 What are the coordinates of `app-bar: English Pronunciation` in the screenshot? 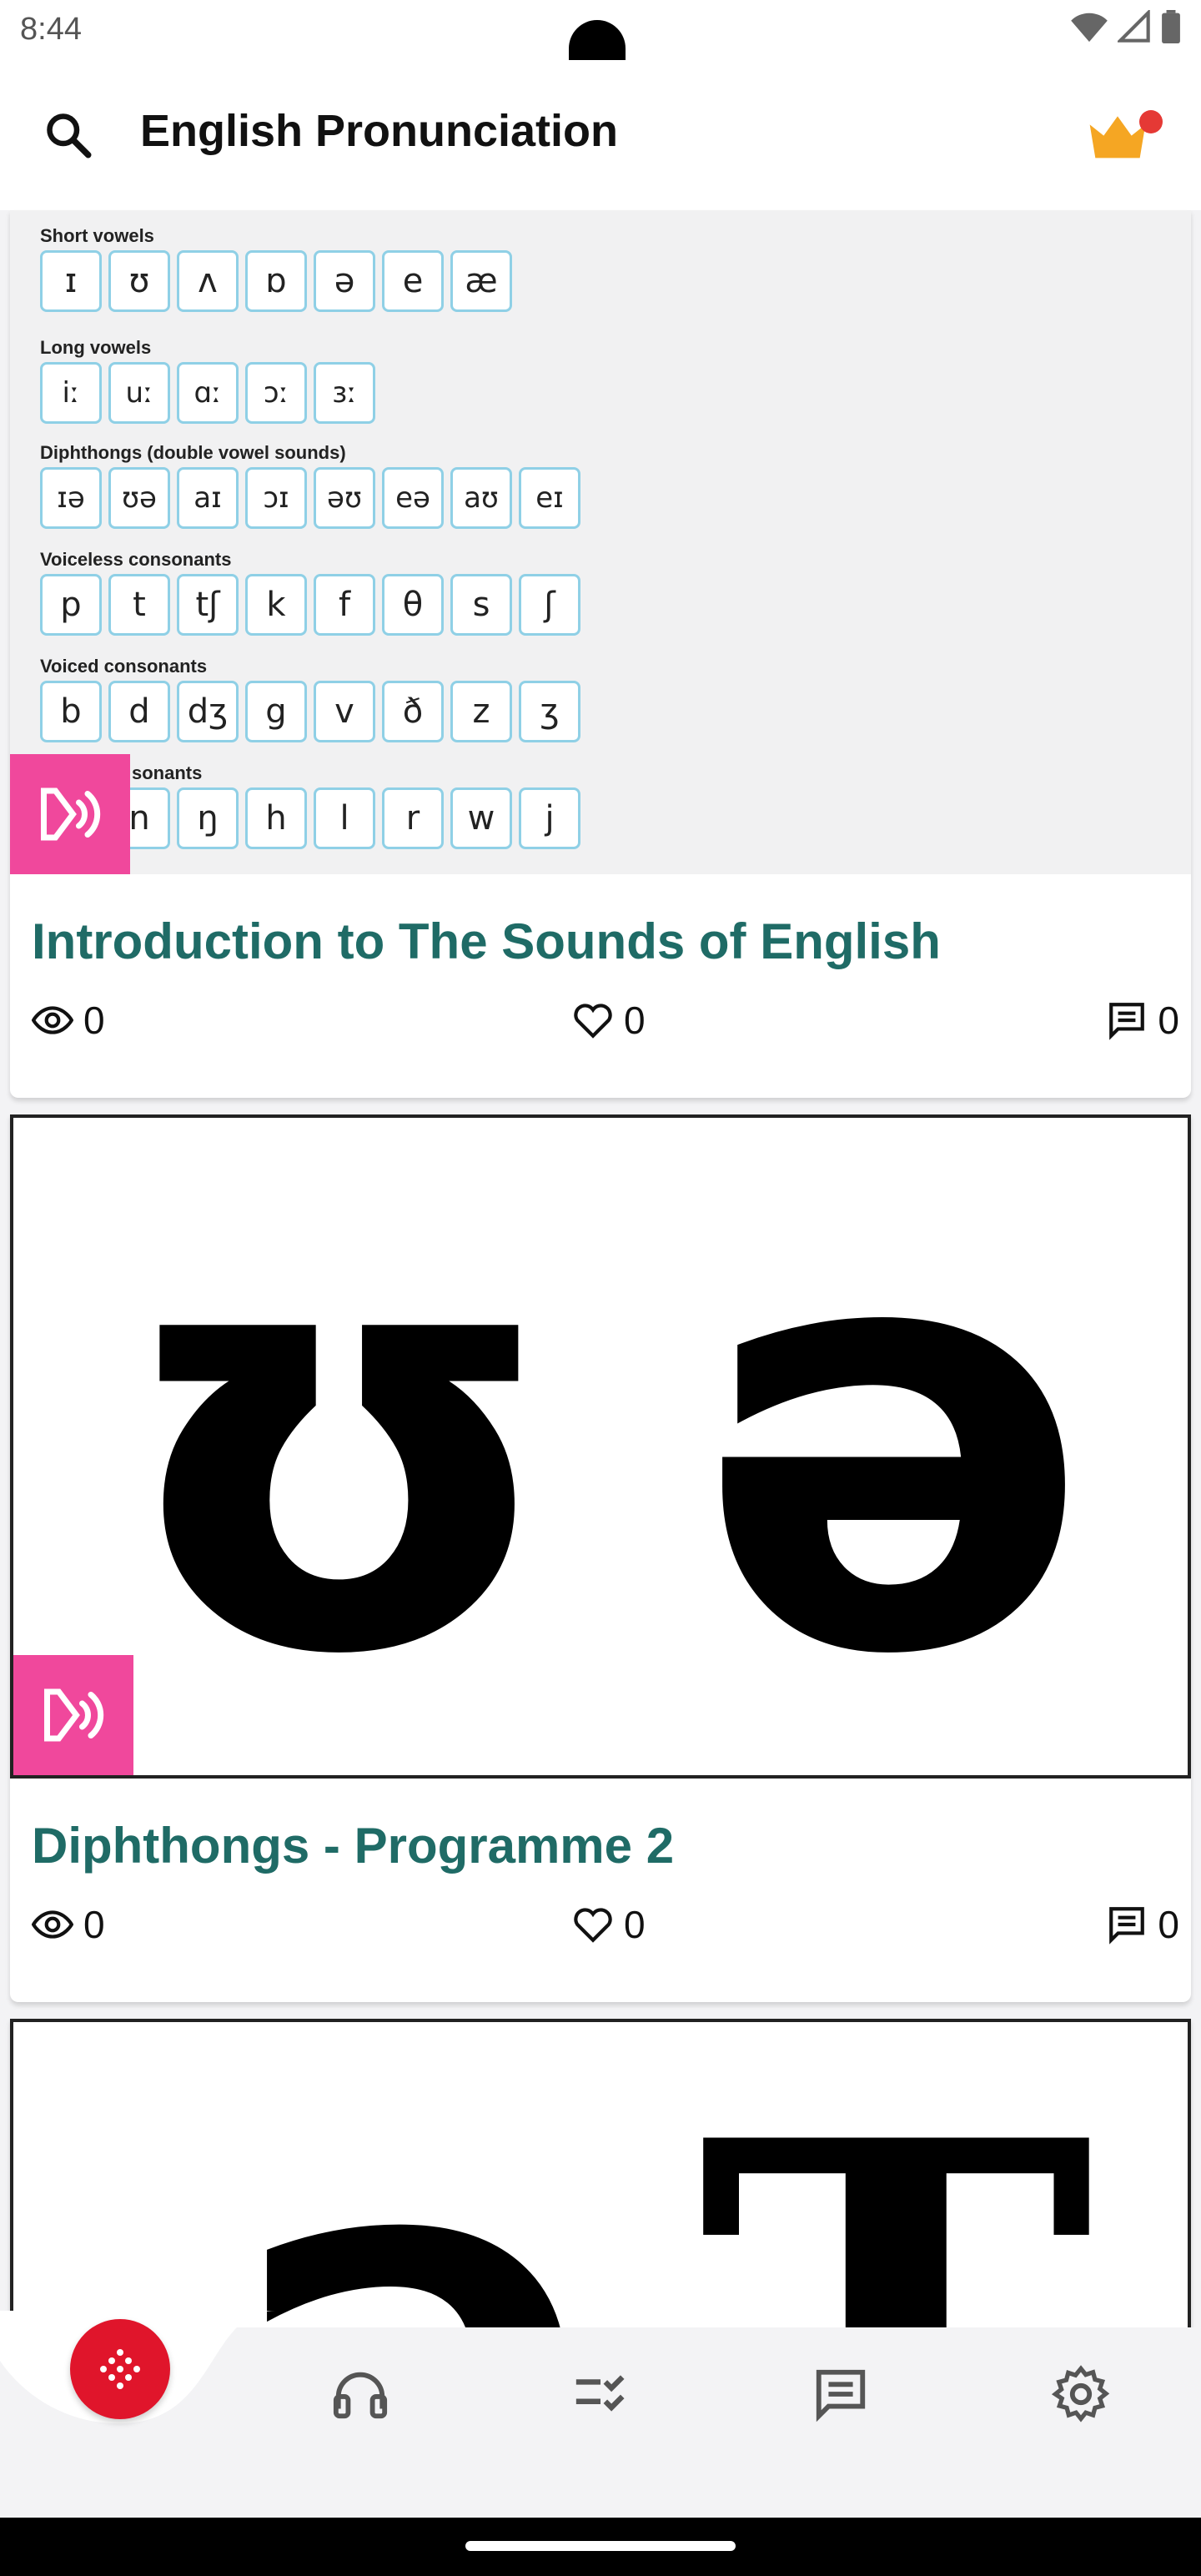 It's located at (601, 135).